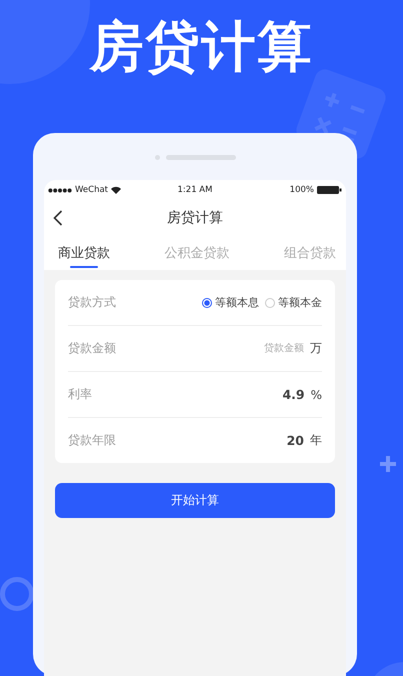 The width and height of the screenshot is (403, 676). Describe the element at coordinates (84, 267) in the screenshot. I see `tab-underline` at that location.